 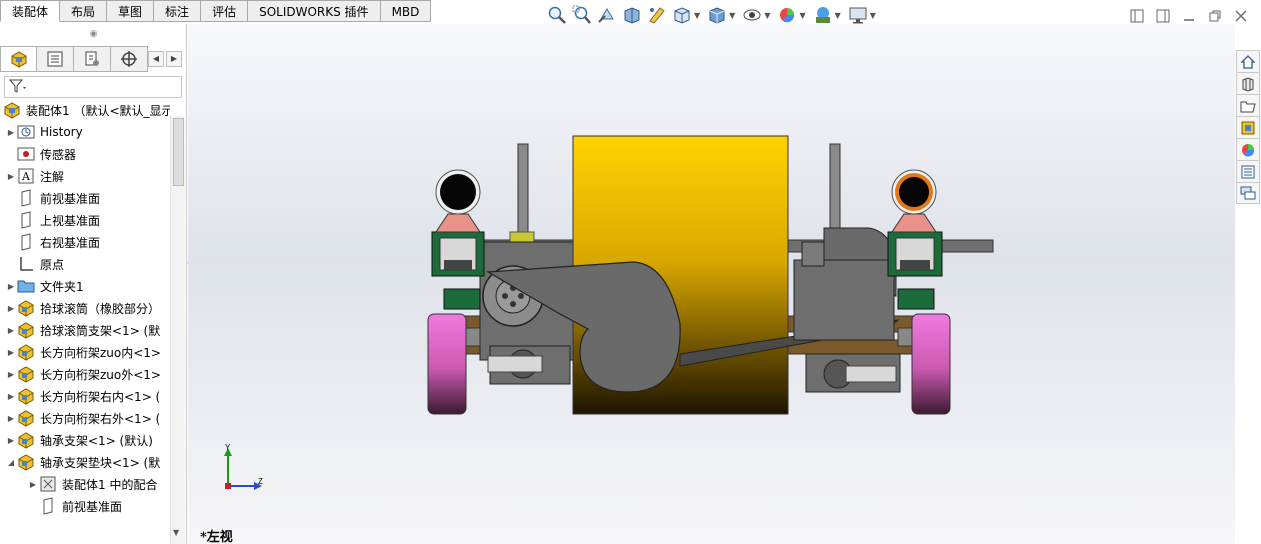 What do you see at coordinates (717, 15) in the screenshot?
I see `display-style-icon` at bounding box center [717, 15].